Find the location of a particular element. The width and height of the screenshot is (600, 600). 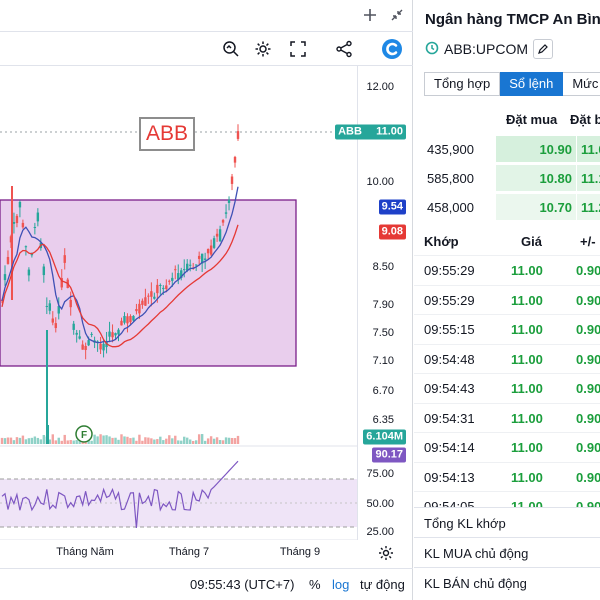

bid-price: 10.90 is located at coordinates (555, 149).